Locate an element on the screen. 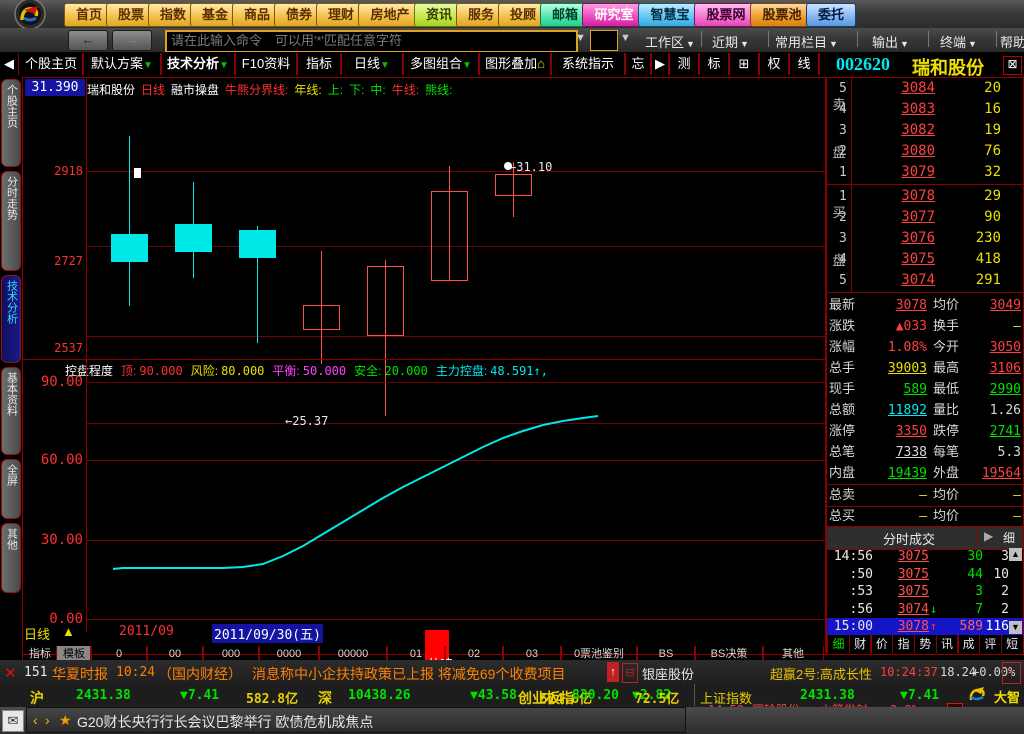 This screenshot has width=1024, height=734. tick-row-0: 14:56 3075 30 3 is located at coordinates (925, 556).